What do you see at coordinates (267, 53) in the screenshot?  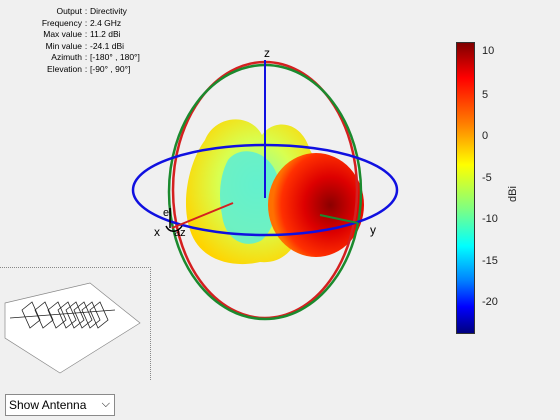 I see `z-axis-label: z` at bounding box center [267, 53].